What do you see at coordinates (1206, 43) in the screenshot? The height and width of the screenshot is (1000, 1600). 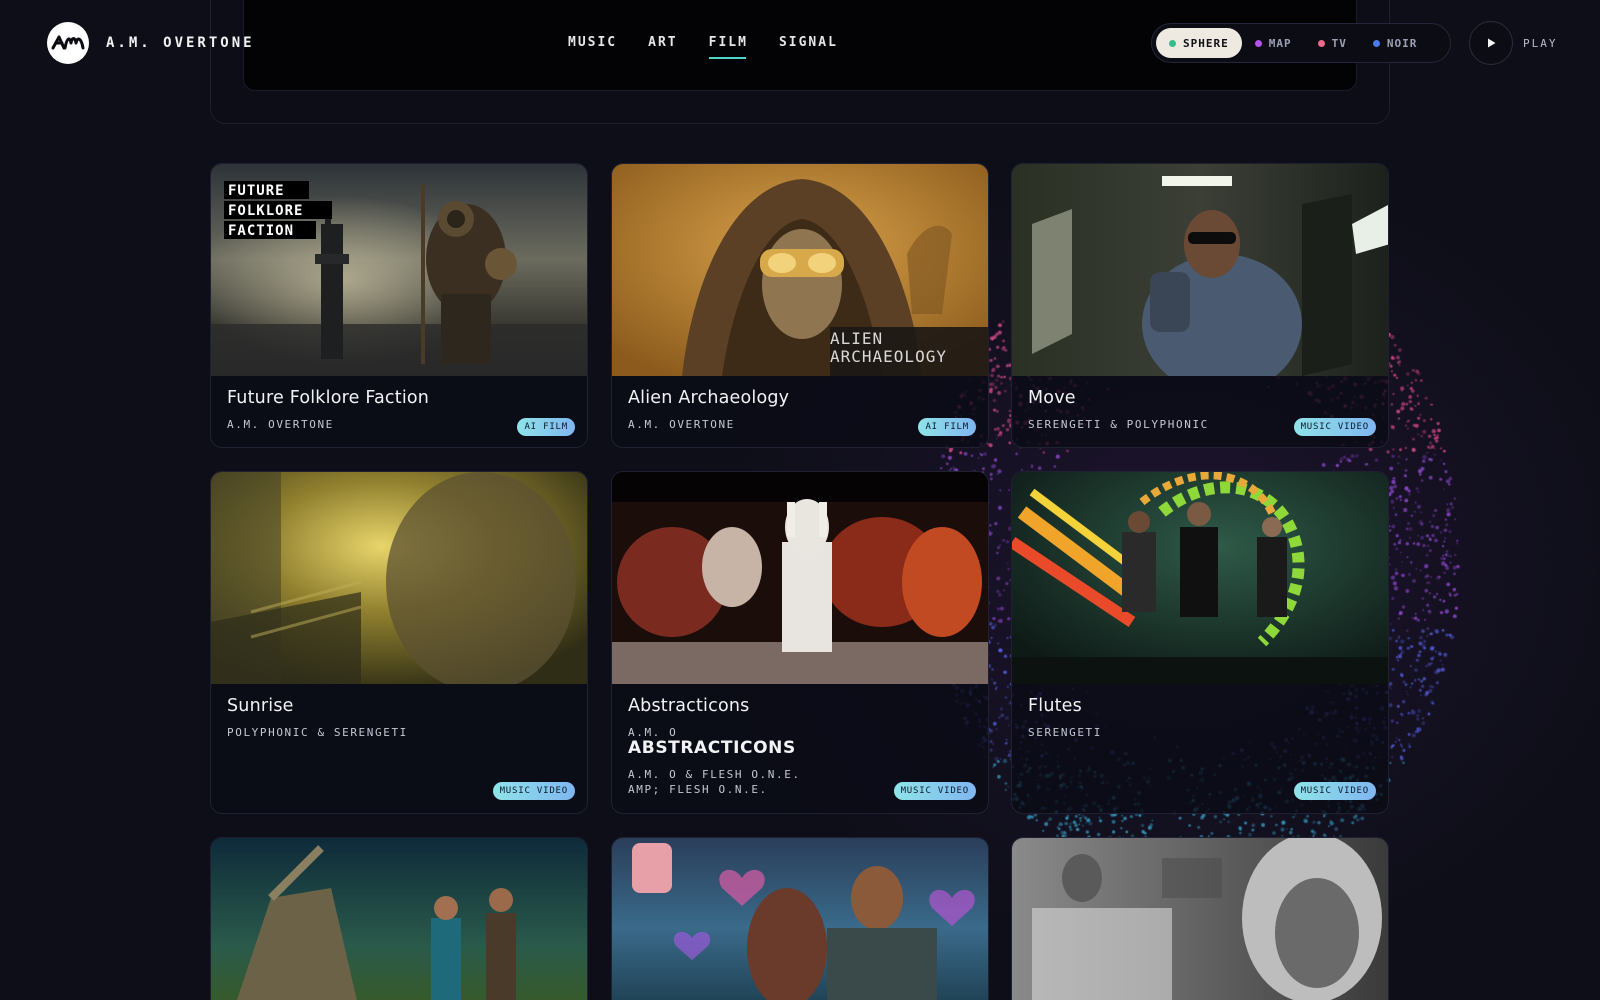 I see `mode-label: SPHERE` at bounding box center [1206, 43].